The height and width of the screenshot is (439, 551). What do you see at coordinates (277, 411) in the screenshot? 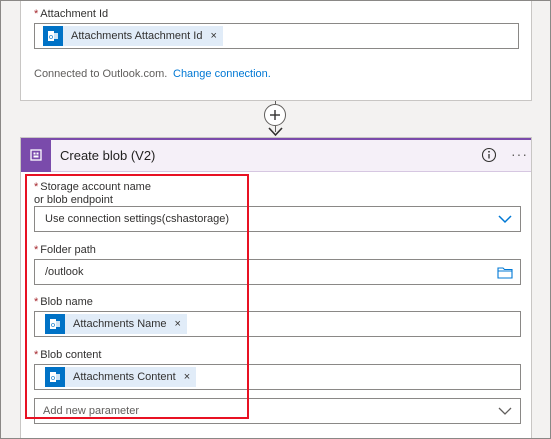
I see `add-parameter-dropdown: Add new parameter` at bounding box center [277, 411].